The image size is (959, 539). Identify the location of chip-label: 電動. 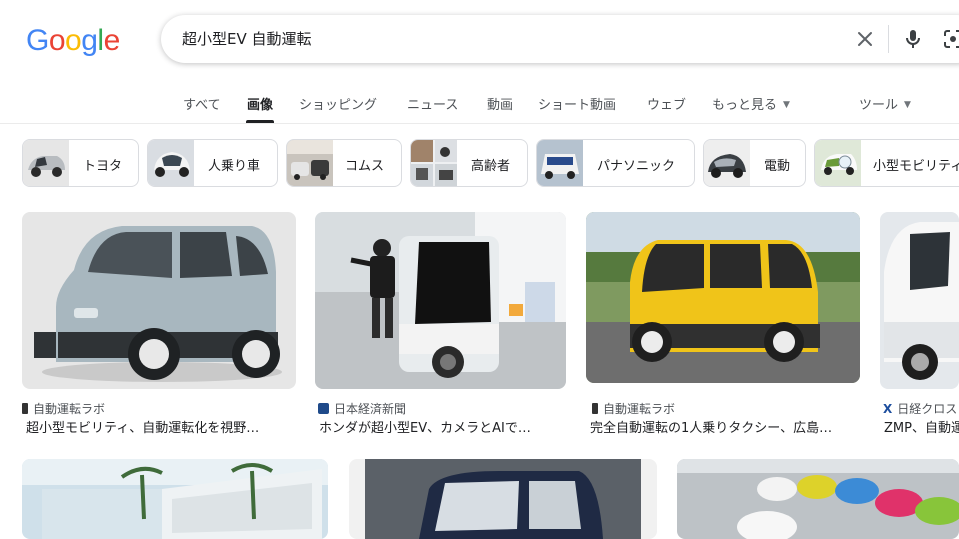
(777, 166).